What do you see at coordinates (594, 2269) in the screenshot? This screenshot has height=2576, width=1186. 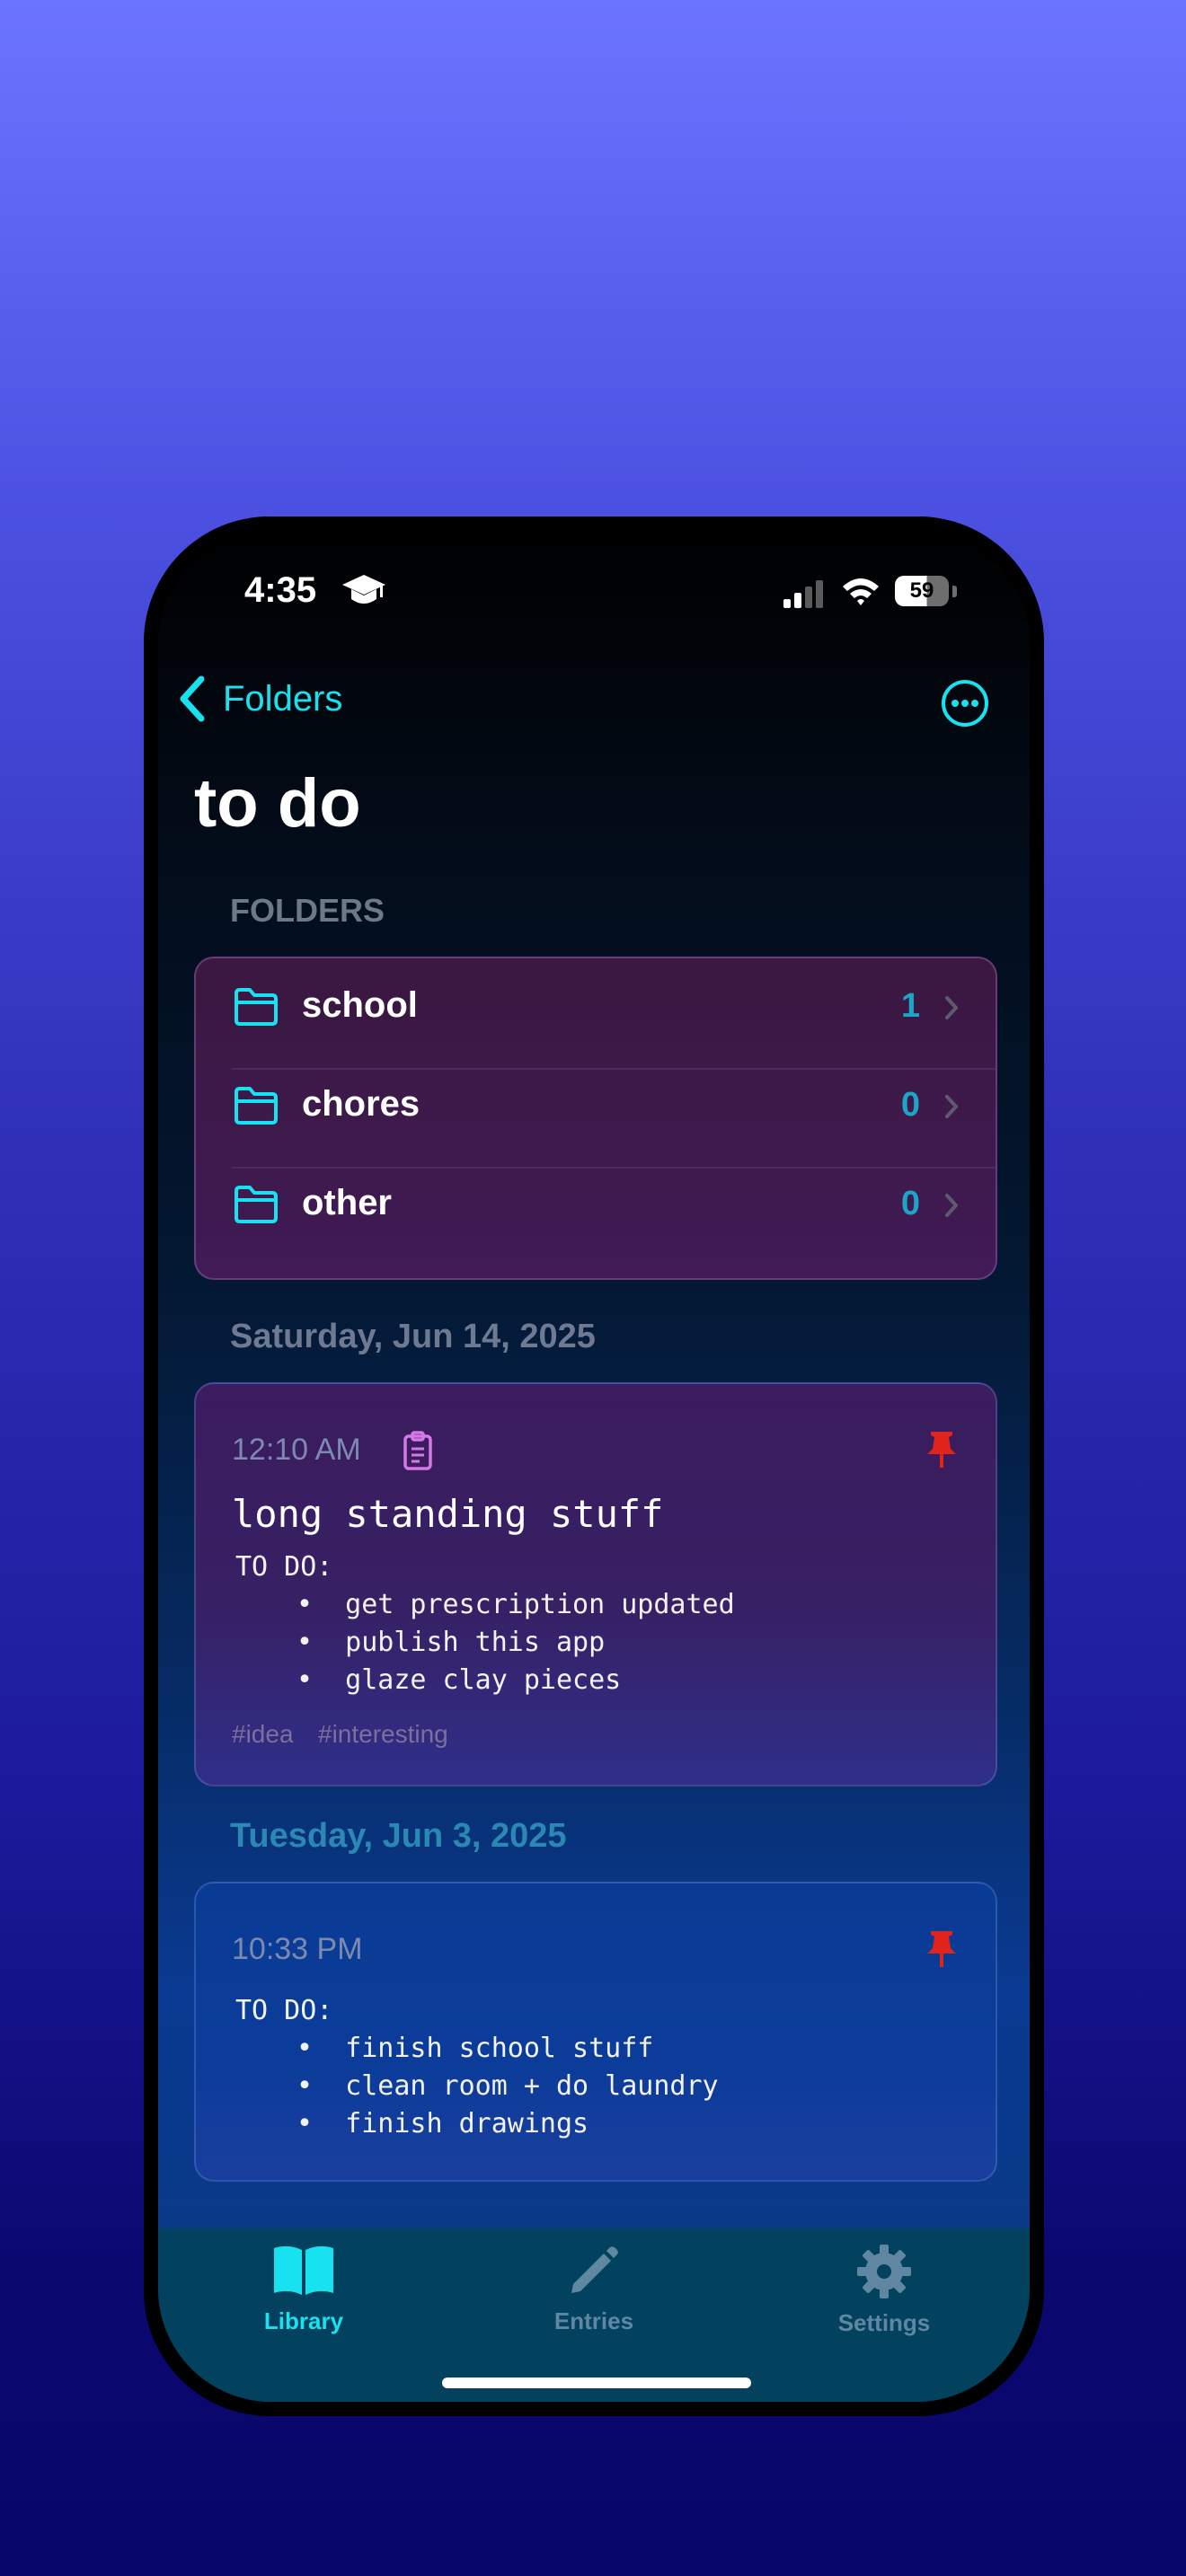 I see `pencil-icon` at bounding box center [594, 2269].